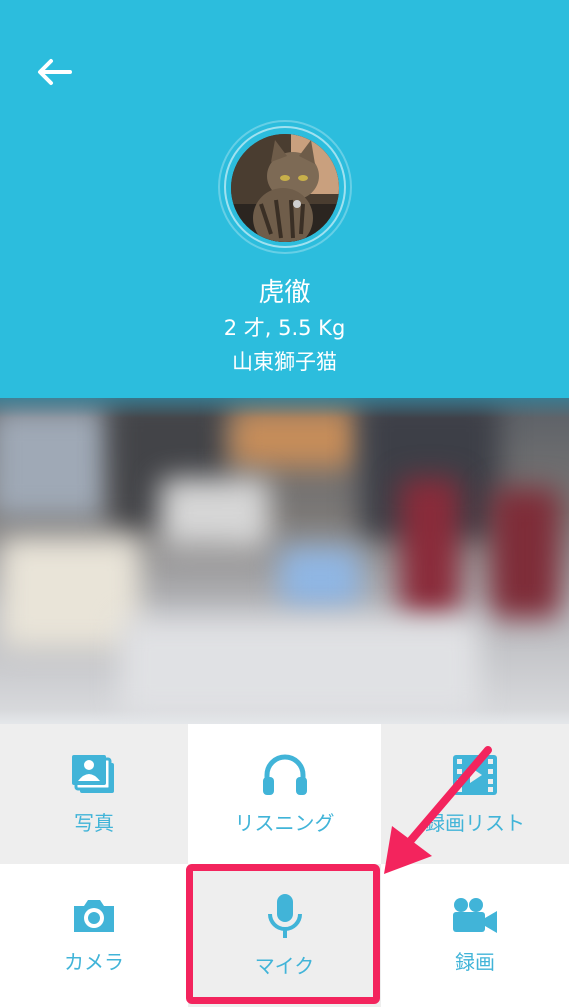 The image size is (569, 1007). I want to click on pet-avatar, so click(285, 188).